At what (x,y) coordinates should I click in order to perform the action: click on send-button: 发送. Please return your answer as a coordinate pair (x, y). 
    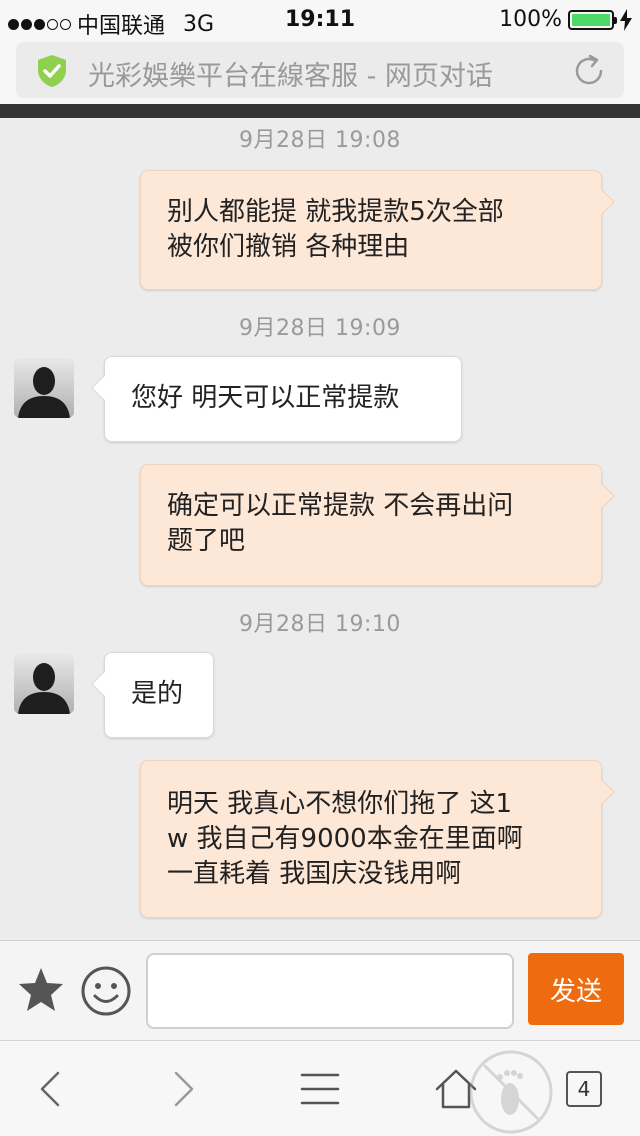
    Looking at the image, I should click on (576, 989).